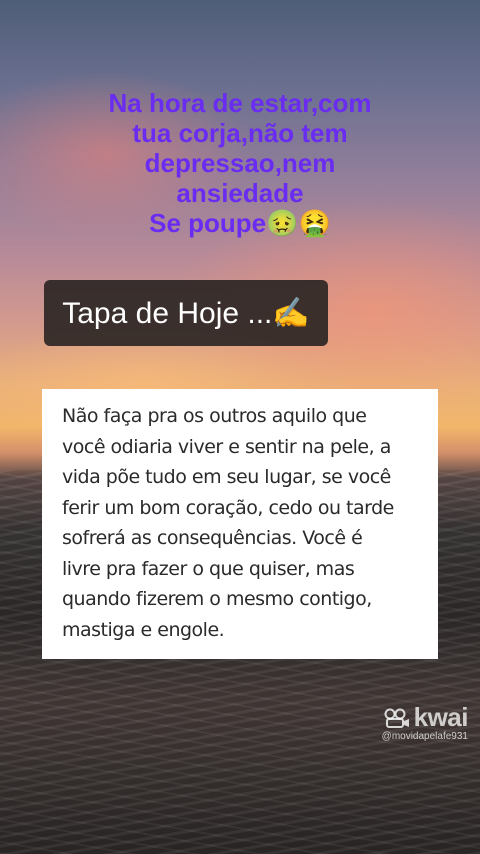  Describe the element at coordinates (217, 599) in the screenshot. I see `quote-line: quando fizerem o mesmo contigo,` at that location.